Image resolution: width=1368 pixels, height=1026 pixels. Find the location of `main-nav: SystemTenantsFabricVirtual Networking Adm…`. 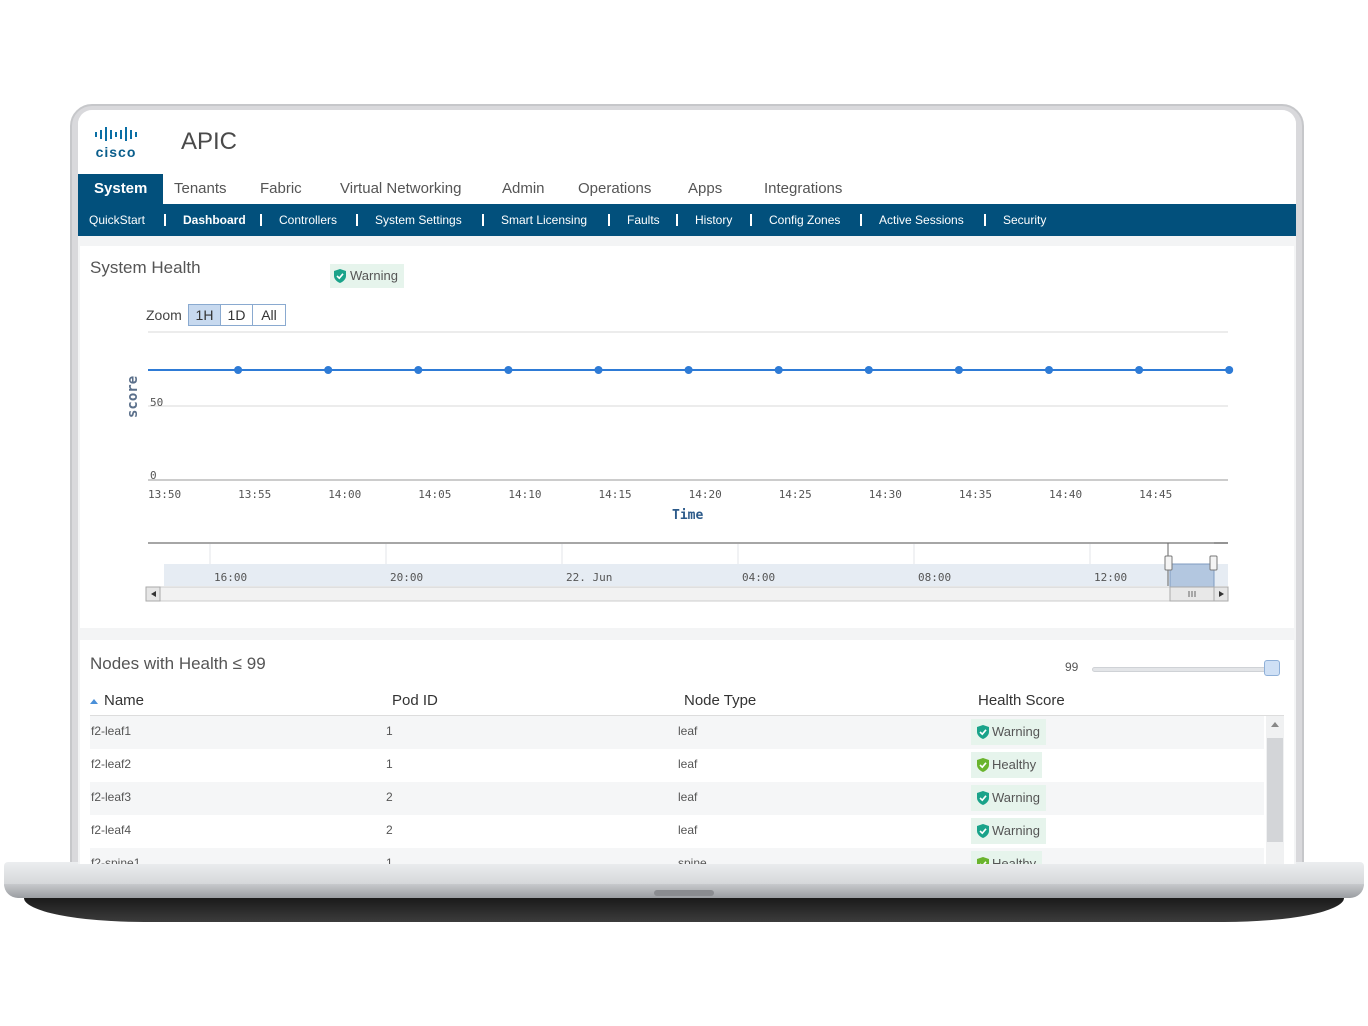

main-nav: SystemTenantsFabricVirtual Networking Adm… is located at coordinates (687, 189).